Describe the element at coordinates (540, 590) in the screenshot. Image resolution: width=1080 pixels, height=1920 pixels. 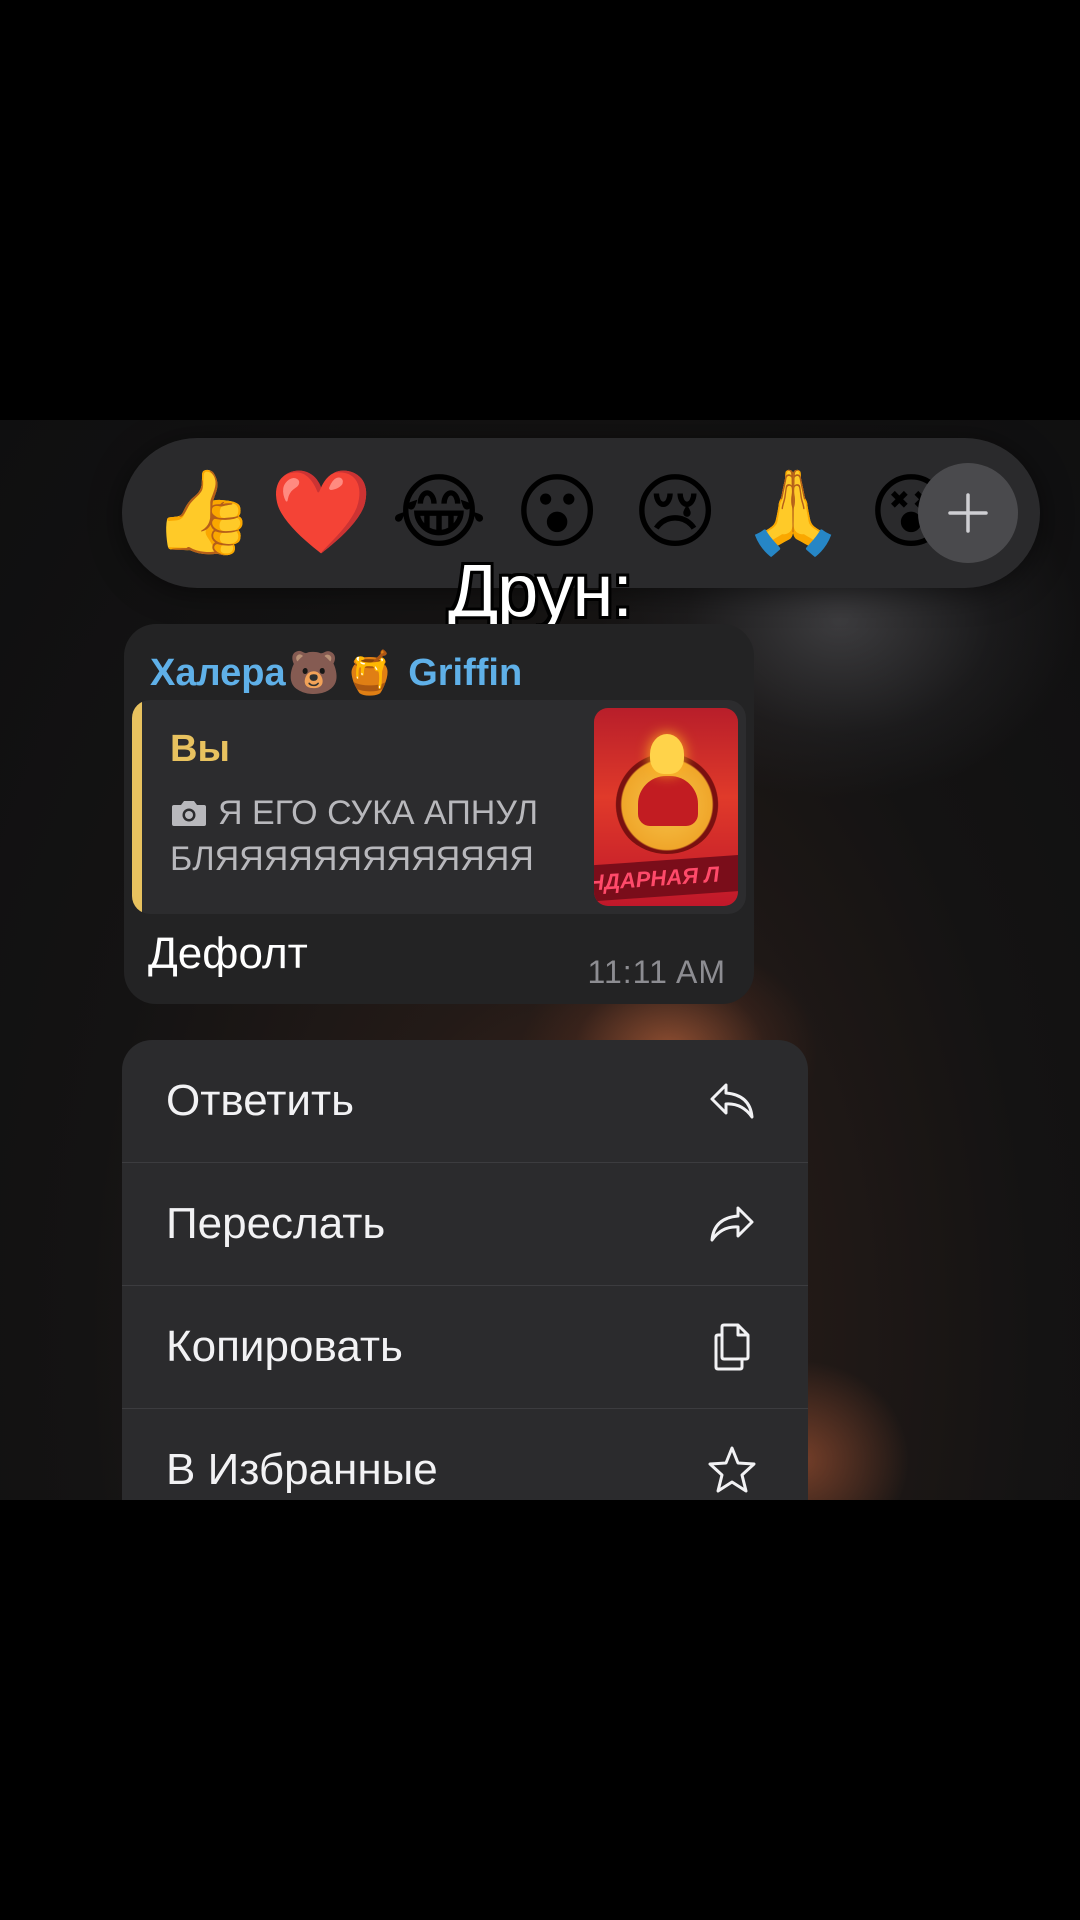
I see `video-caption: Друн:` at that location.